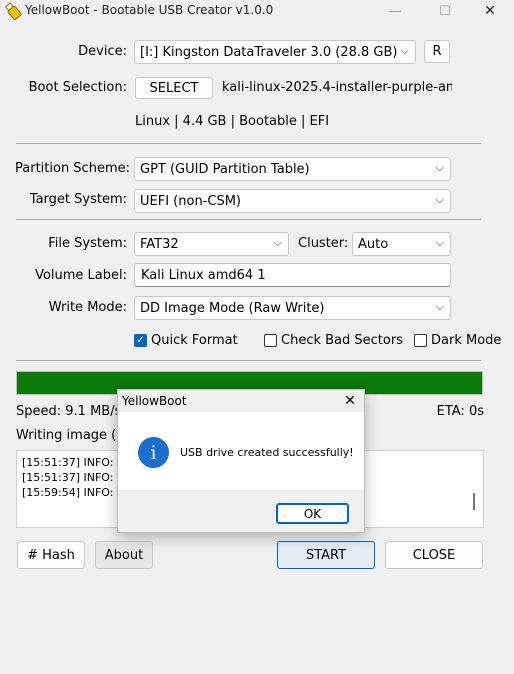  I want to click on cluster-value: Auto, so click(373, 244).